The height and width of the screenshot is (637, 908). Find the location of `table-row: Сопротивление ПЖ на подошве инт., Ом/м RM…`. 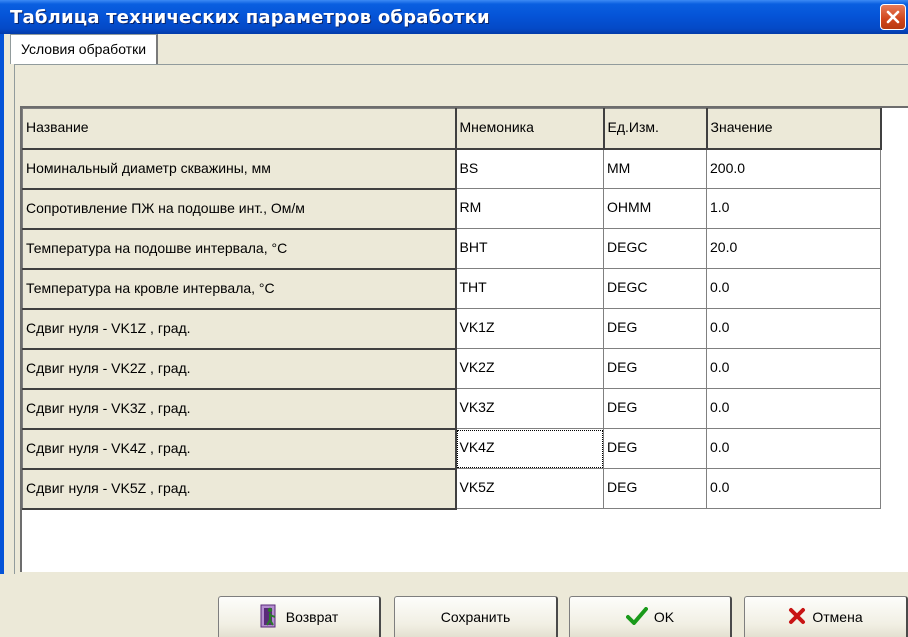

table-row: Сопротивление ПЖ на подошве инт., Ом/м RM… is located at coordinates (451, 209).